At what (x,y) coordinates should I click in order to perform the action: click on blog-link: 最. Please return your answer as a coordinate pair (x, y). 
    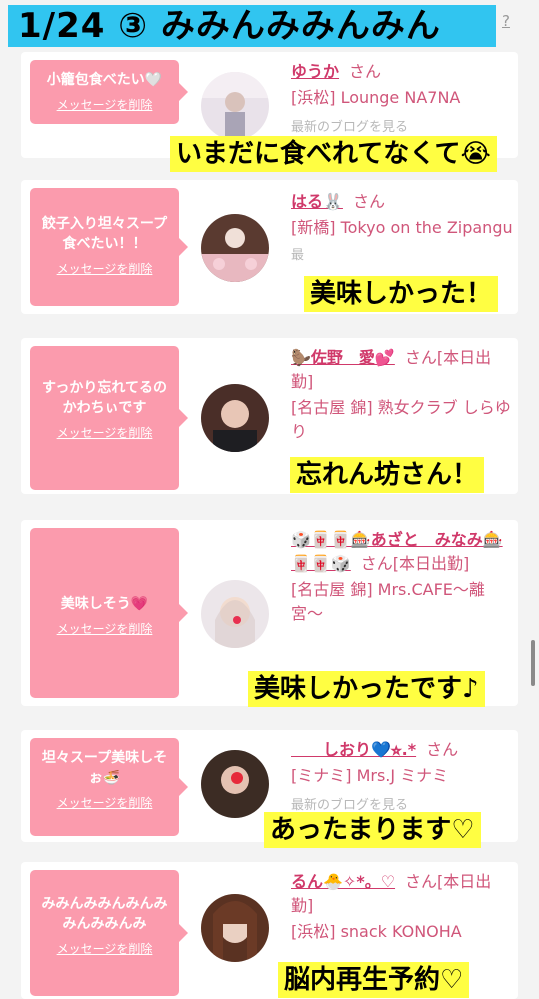
    Looking at the image, I should click on (402, 256).